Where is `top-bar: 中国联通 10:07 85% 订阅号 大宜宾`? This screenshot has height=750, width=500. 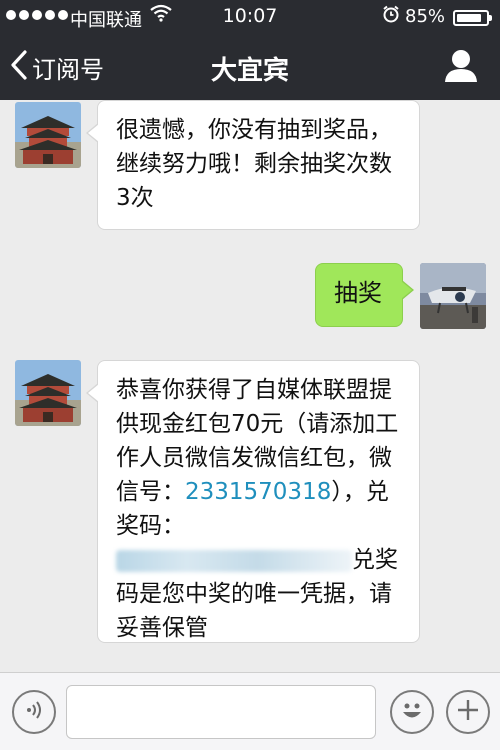 top-bar: 中国联通 10:07 85% 订阅号 大宜宾 is located at coordinates (250, 50).